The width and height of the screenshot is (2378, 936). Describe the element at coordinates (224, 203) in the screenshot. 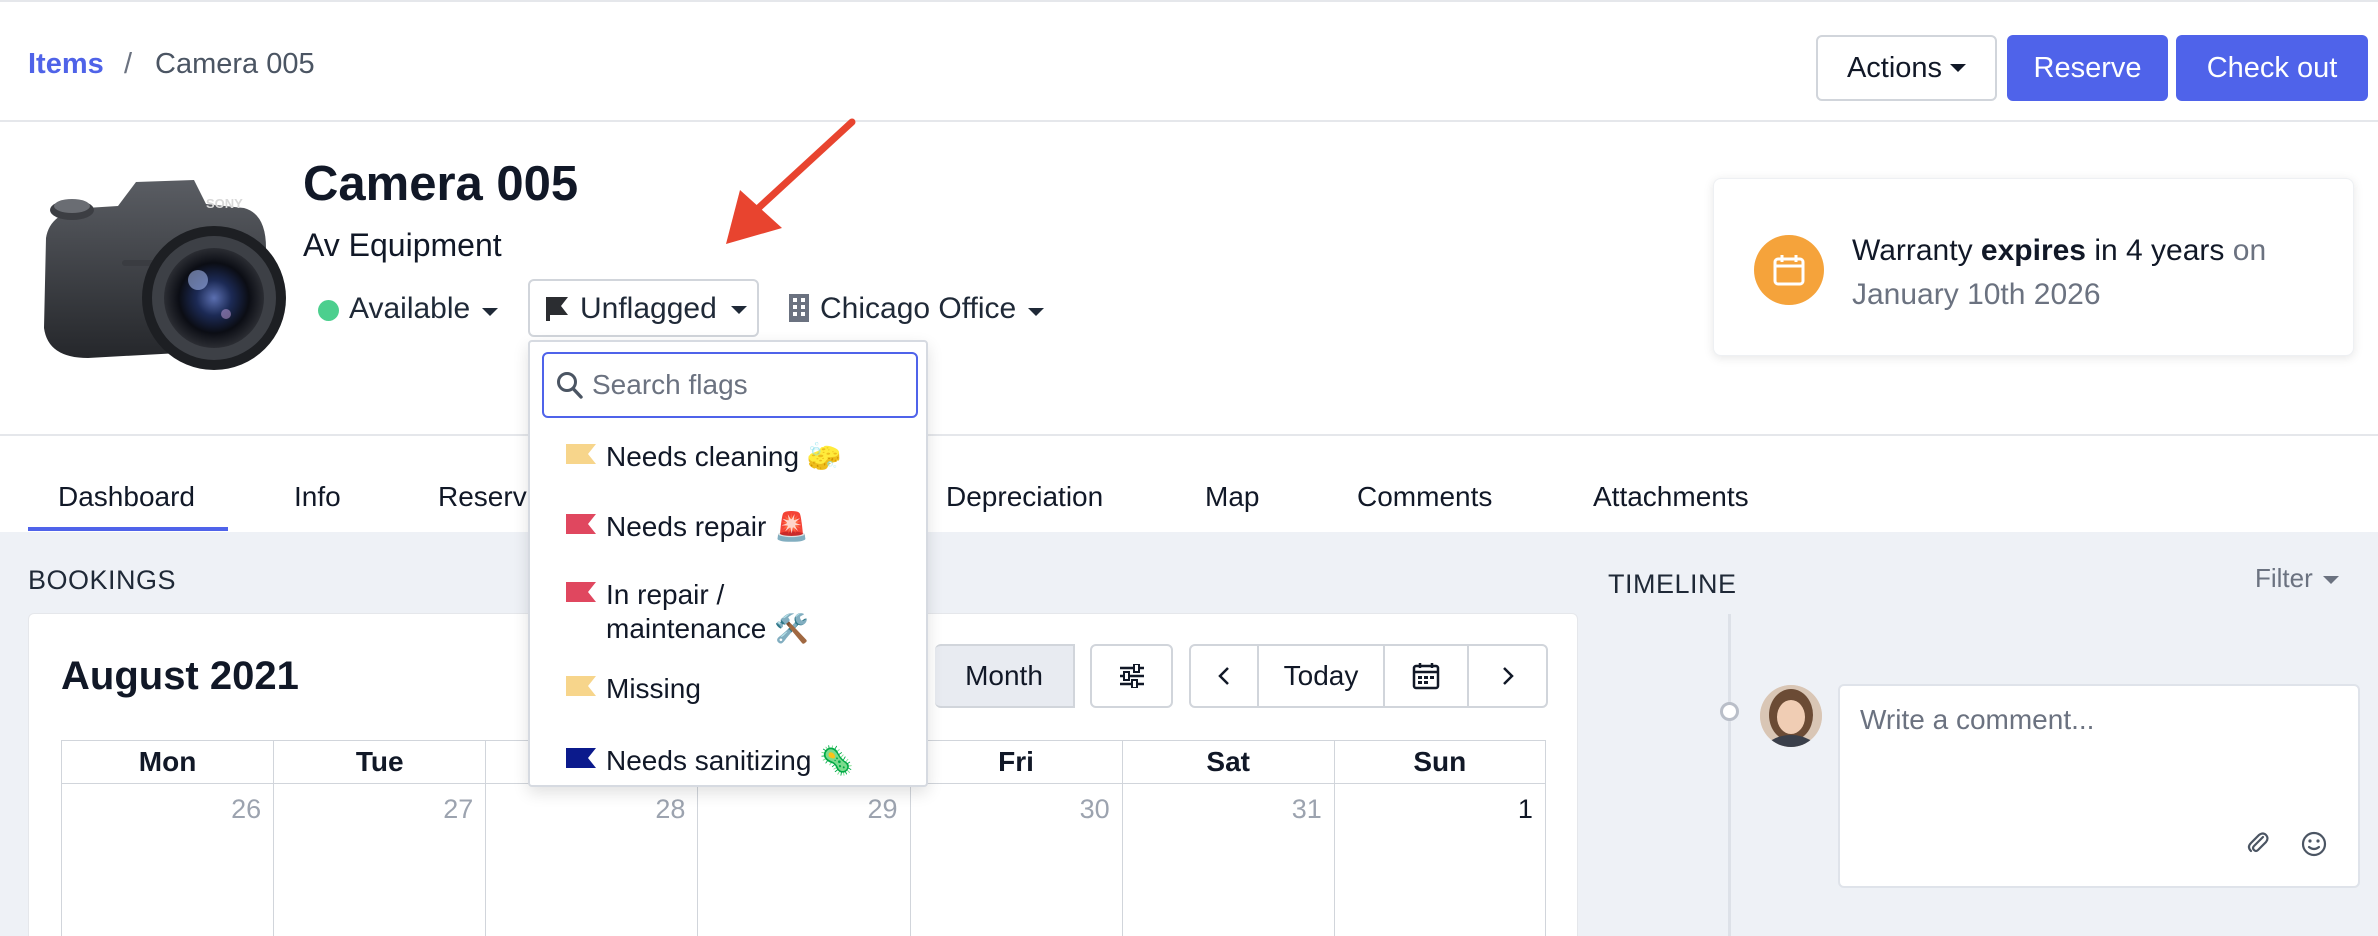

I see `svg-text: SONY` at that location.